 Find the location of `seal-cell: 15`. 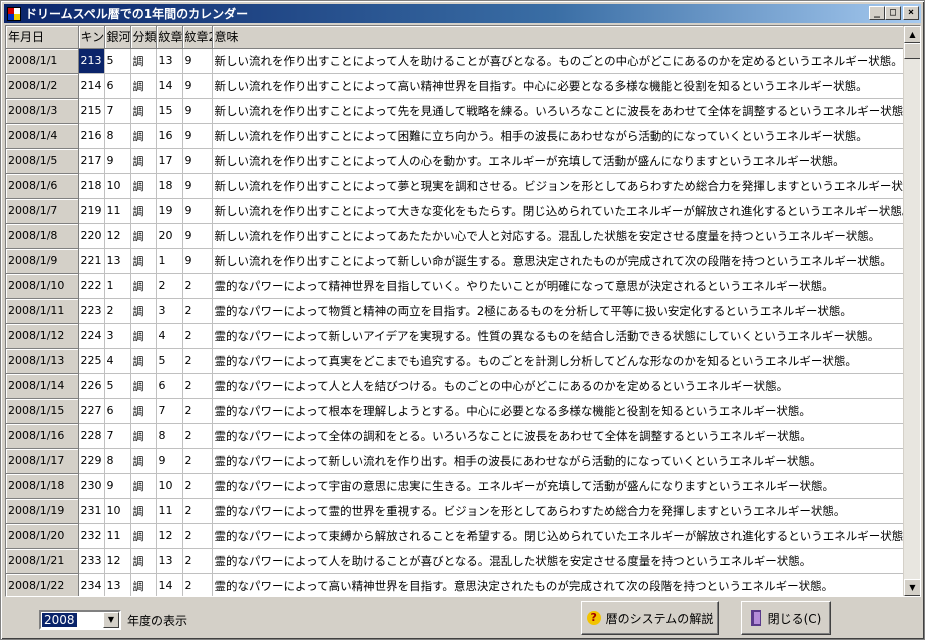

seal-cell: 15 is located at coordinates (169, 111).